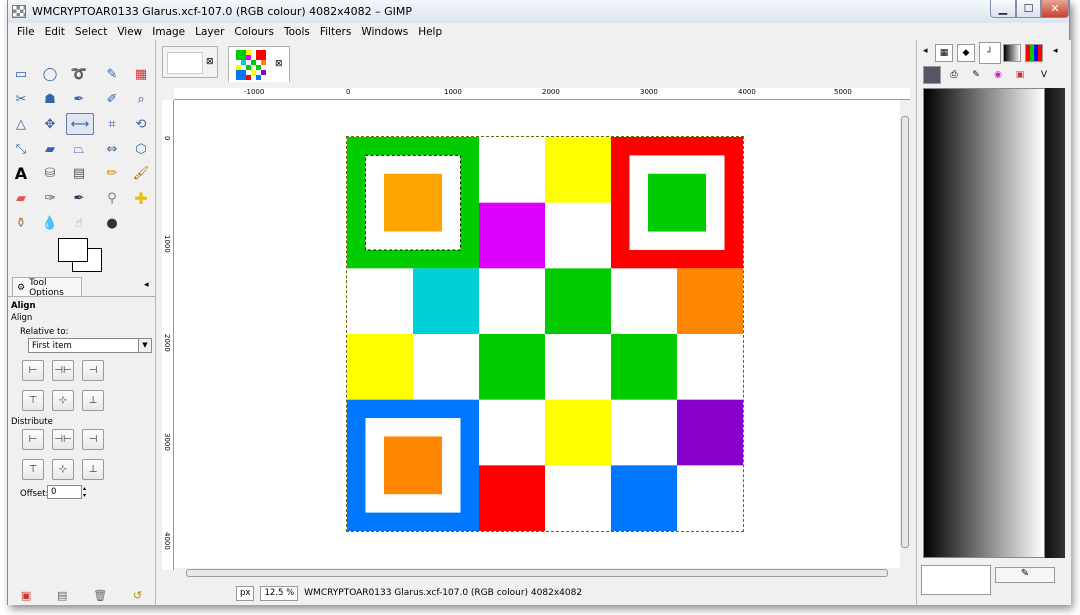 This screenshot has height=615, width=1080. What do you see at coordinates (112, 124) in the screenshot?
I see `crop-icon: ⌗` at bounding box center [112, 124].